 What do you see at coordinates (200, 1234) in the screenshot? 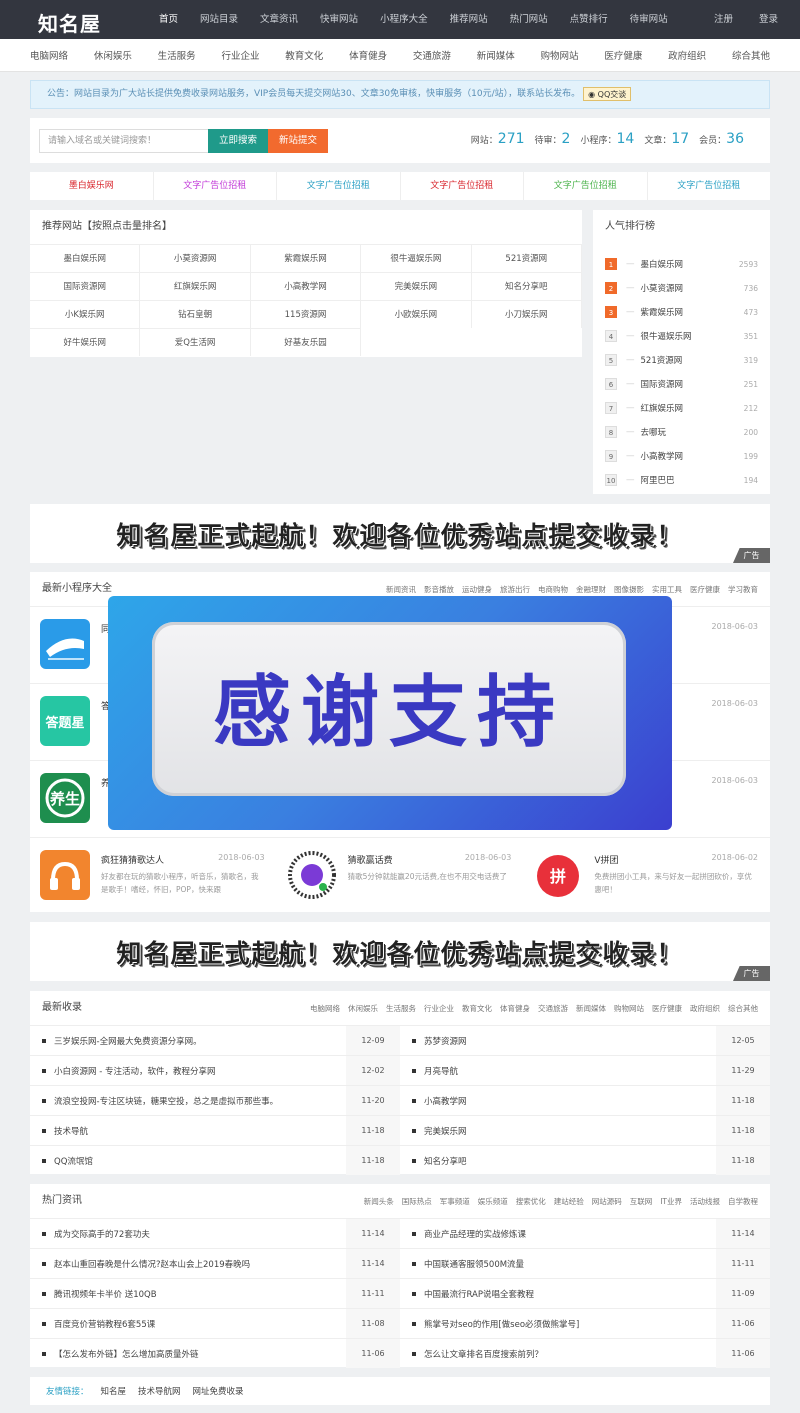
I see `list-item-title: 成为交际高手的72套功夫` at bounding box center [200, 1234].